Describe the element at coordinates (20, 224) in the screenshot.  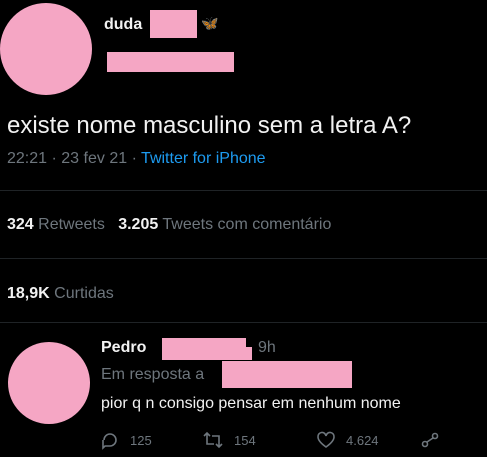
I see `retweets-count: 324` at that location.